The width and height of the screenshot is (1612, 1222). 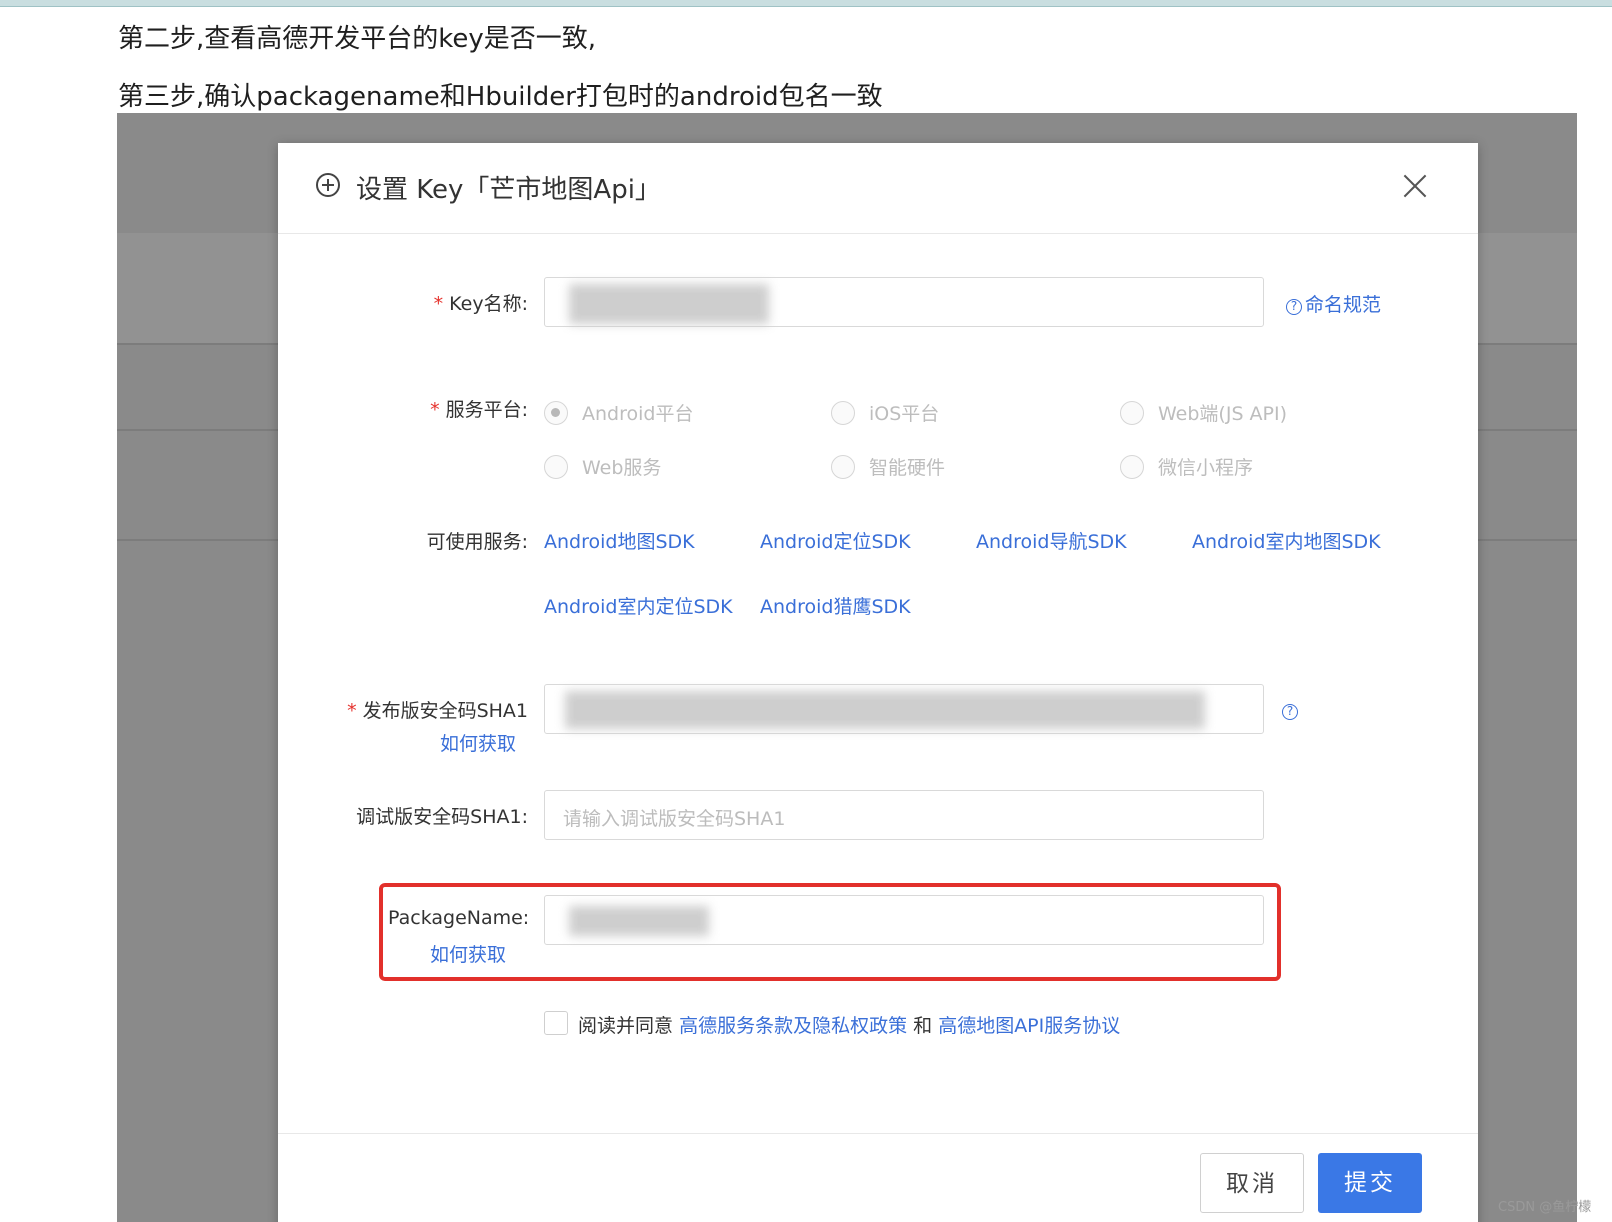 I want to click on service-link: Android地图SDK, so click(x=619, y=540).